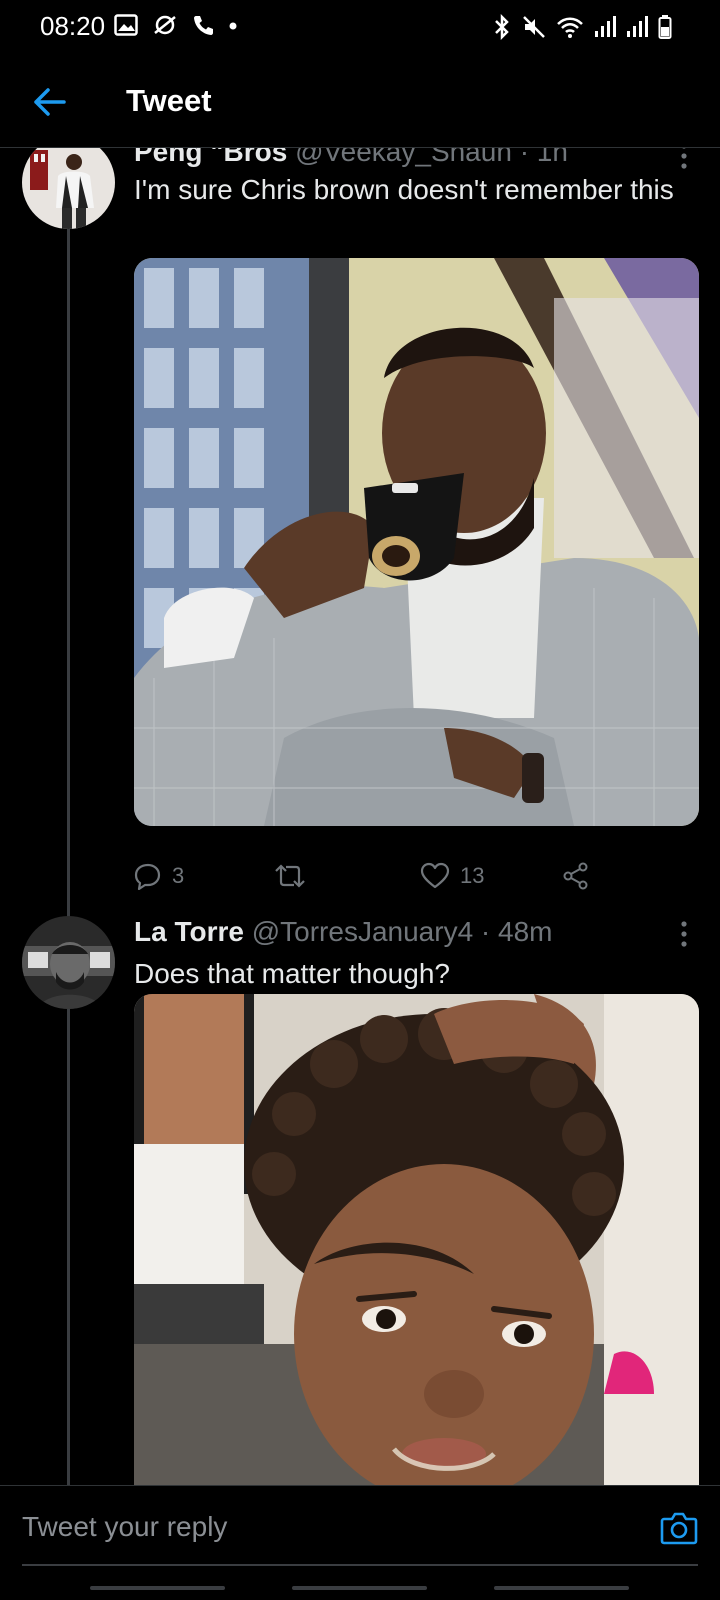  Describe the element at coordinates (679, 1528) in the screenshot. I see `camera-icon` at that location.